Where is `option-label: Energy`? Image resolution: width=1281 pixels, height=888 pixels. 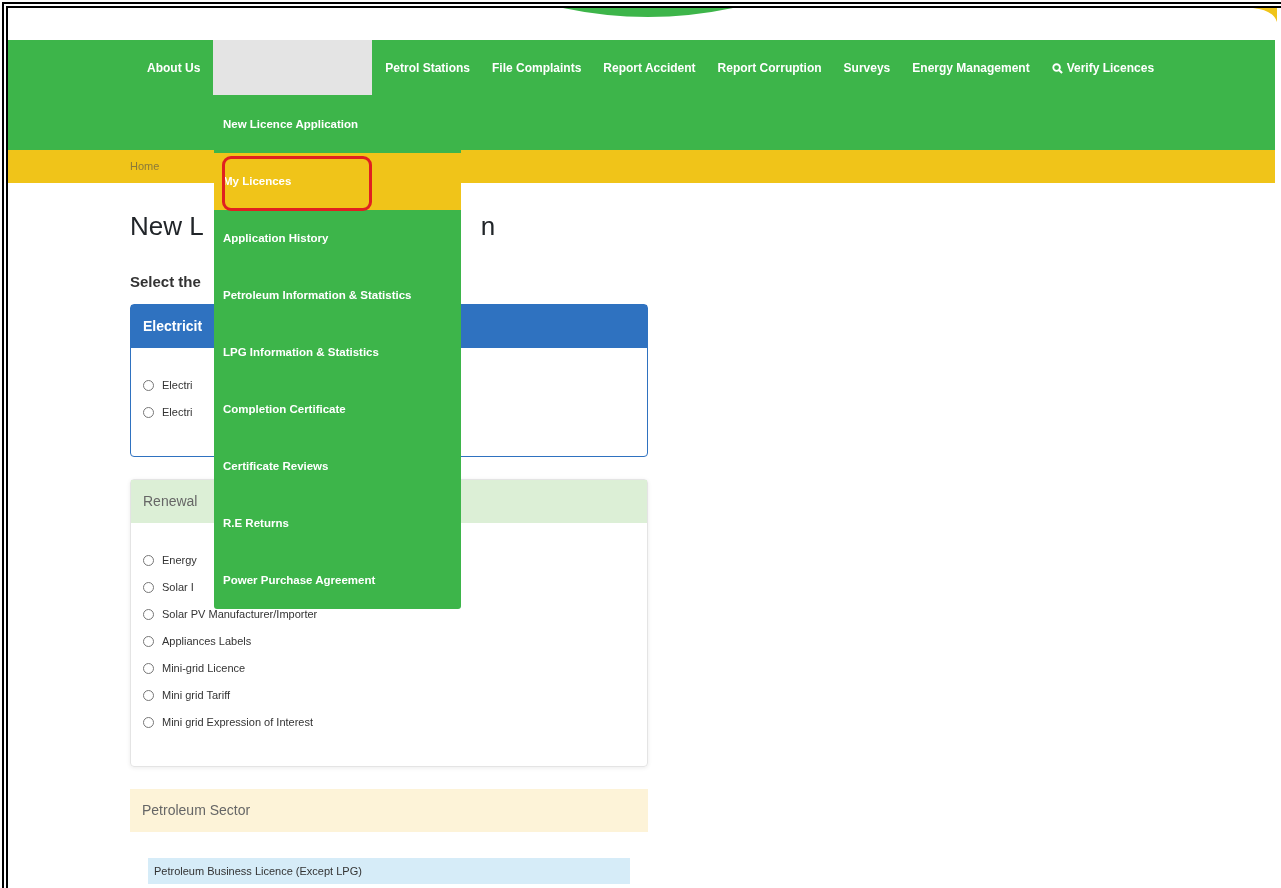
option-label: Energy is located at coordinates (179, 560).